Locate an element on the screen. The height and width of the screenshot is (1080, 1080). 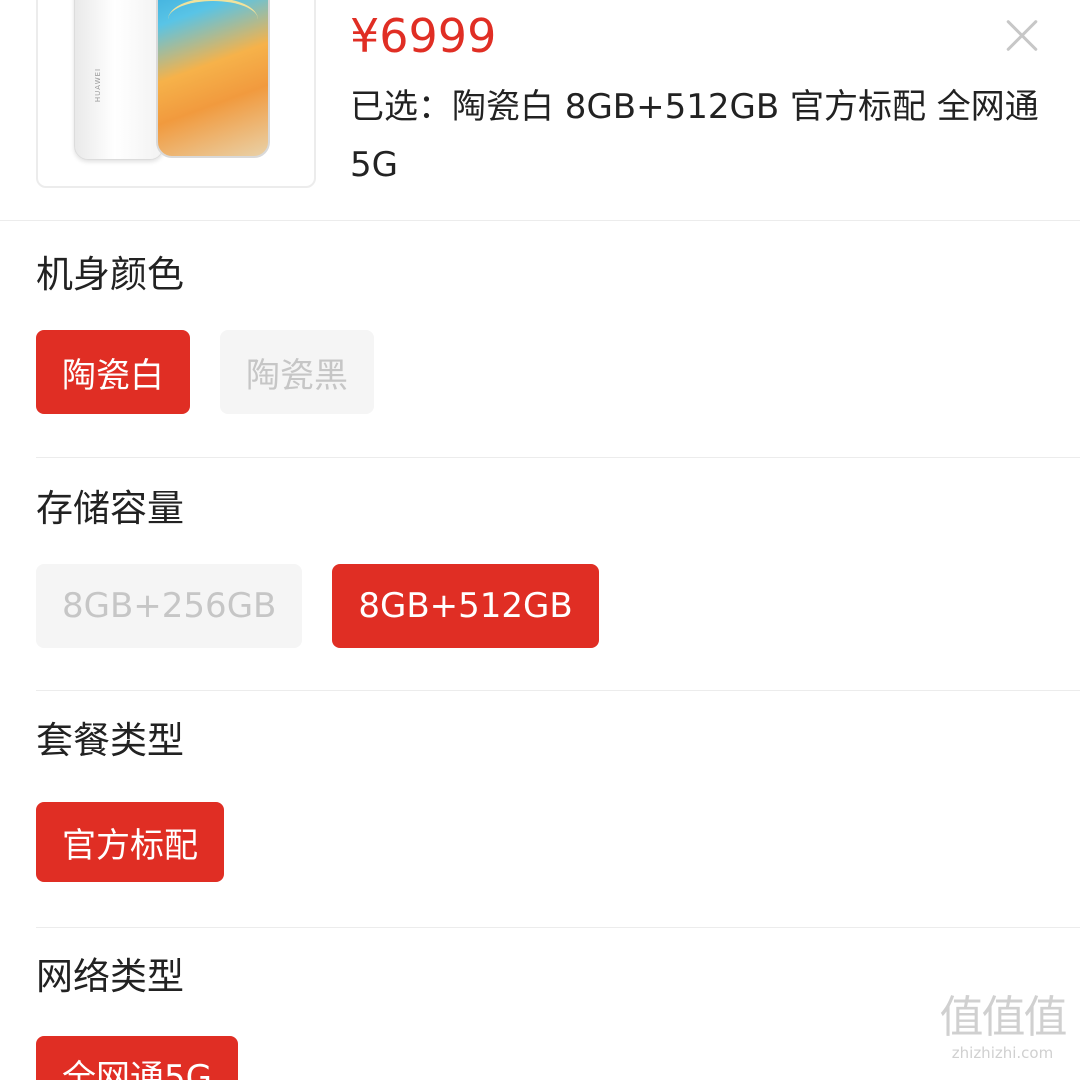
phone-brand-label: HUAWEI is located at coordinates (98, 85).